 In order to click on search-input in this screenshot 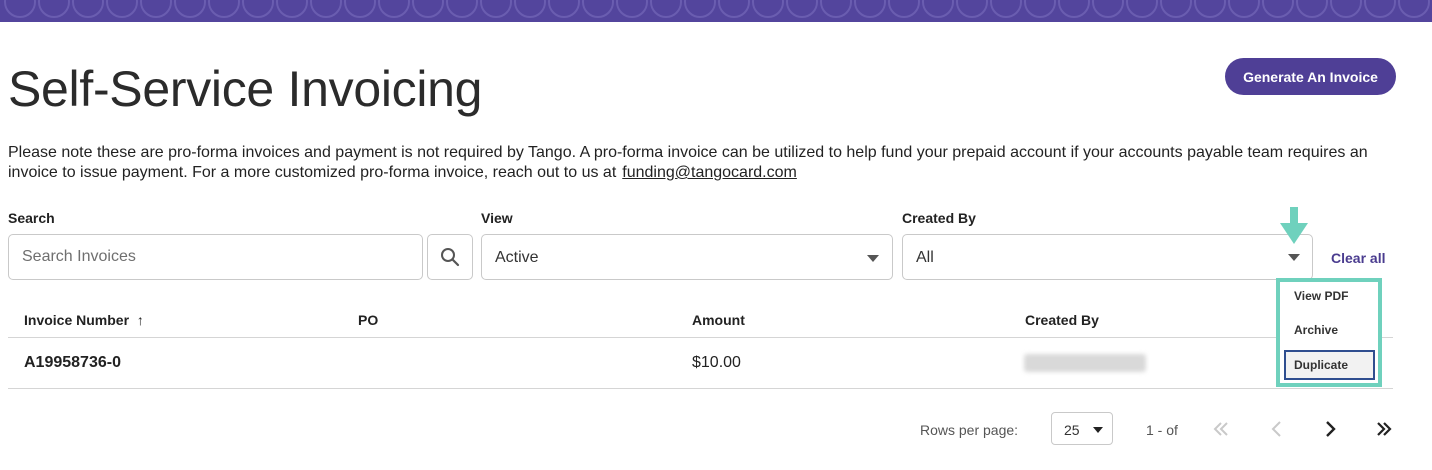, I will do `click(215, 257)`.